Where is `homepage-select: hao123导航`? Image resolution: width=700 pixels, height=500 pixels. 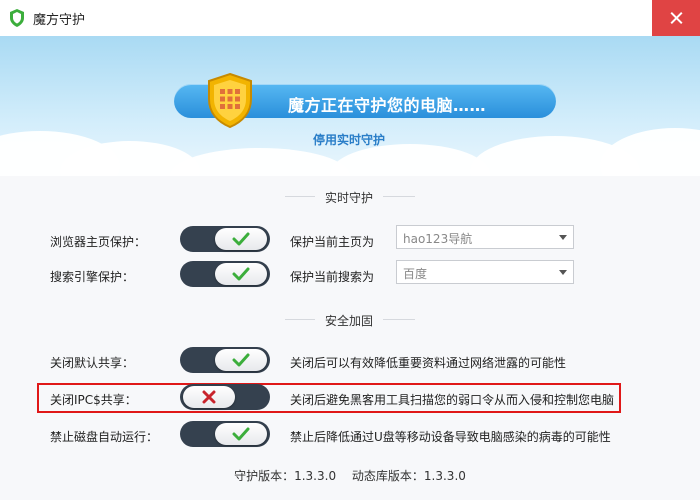 homepage-select: hao123导航 is located at coordinates (485, 237).